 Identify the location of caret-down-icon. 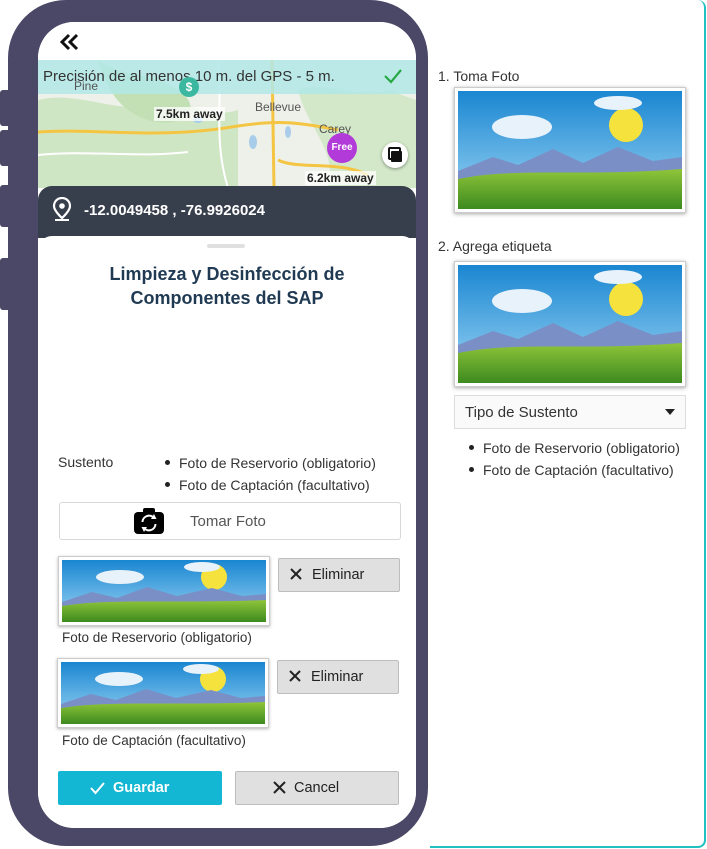
(670, 412).